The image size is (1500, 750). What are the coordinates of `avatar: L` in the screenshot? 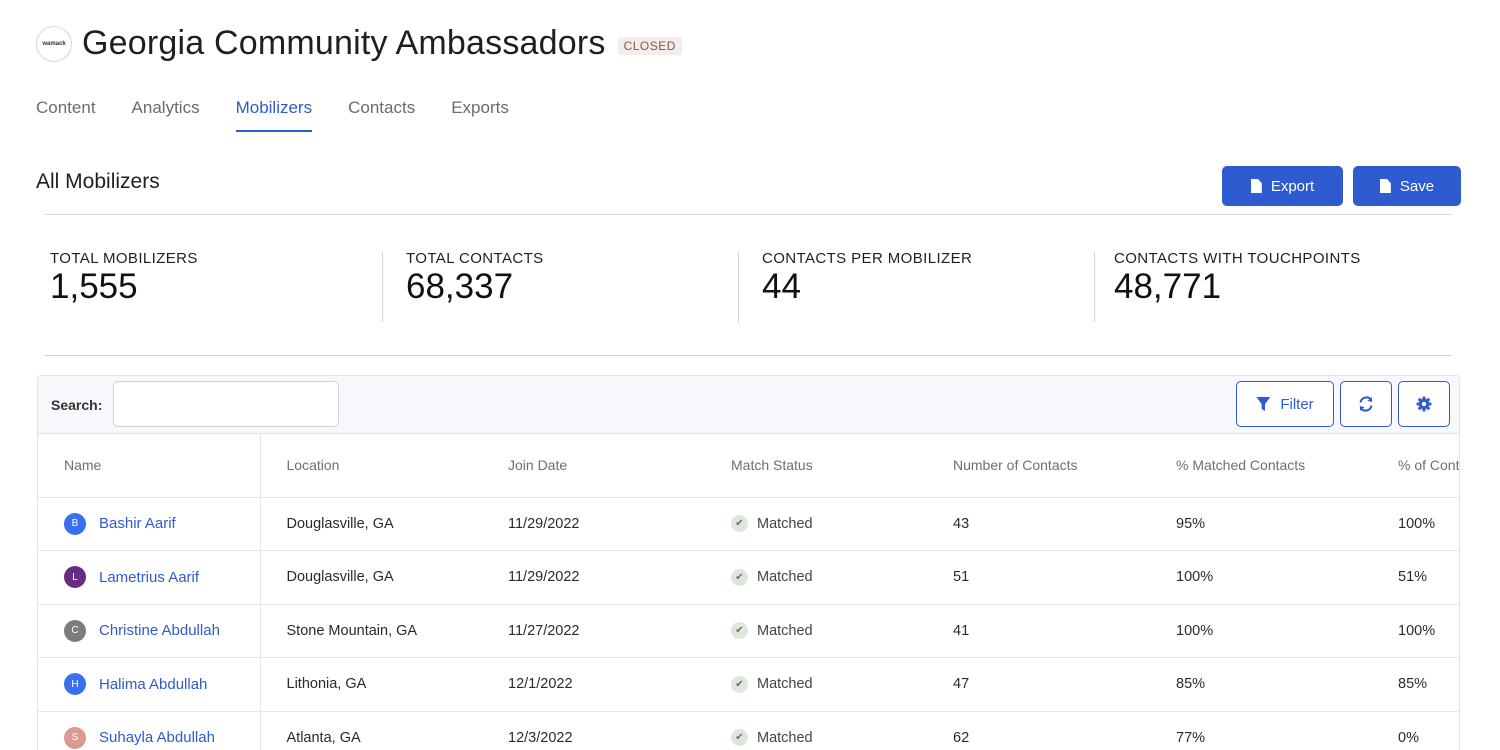 It's located at (75, 577).